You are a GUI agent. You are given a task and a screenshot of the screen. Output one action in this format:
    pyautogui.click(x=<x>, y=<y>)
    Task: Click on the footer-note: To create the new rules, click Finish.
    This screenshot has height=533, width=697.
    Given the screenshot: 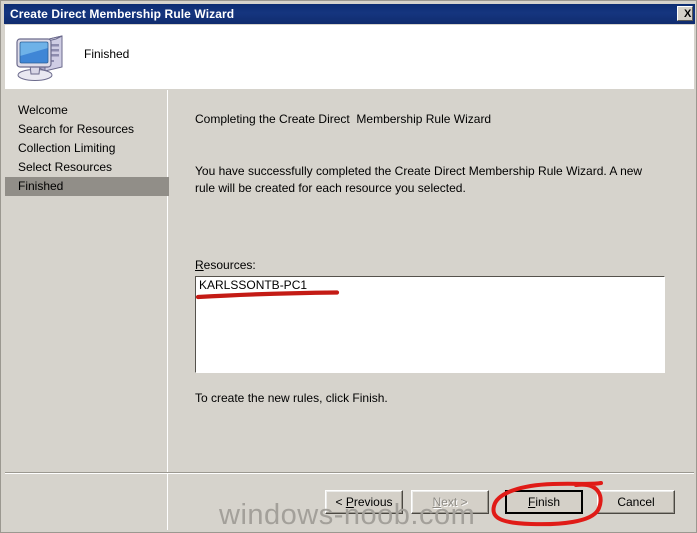 What is the action you would take?
    pyautogui.click(x=291, y=398)
    